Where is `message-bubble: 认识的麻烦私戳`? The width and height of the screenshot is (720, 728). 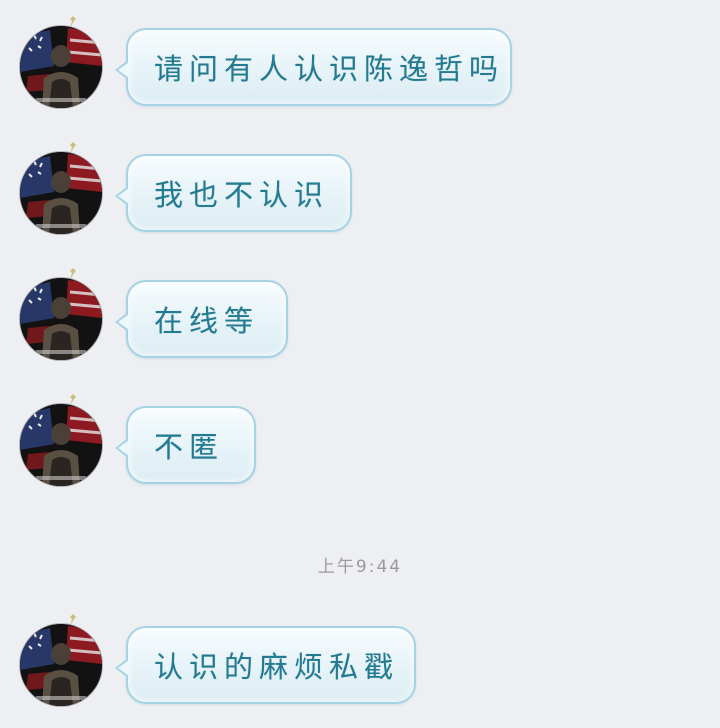
message-bubble: 认识的麻烦私戳 is located at coordinates (265, 665).